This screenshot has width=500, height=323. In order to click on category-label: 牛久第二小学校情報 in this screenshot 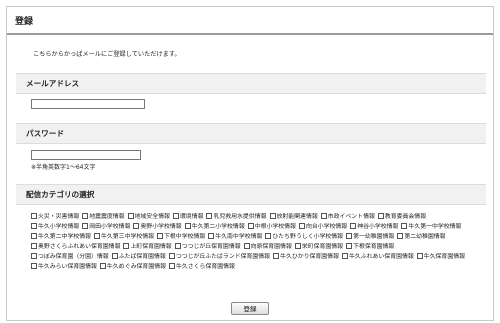, I will do `click(218, 227)`.